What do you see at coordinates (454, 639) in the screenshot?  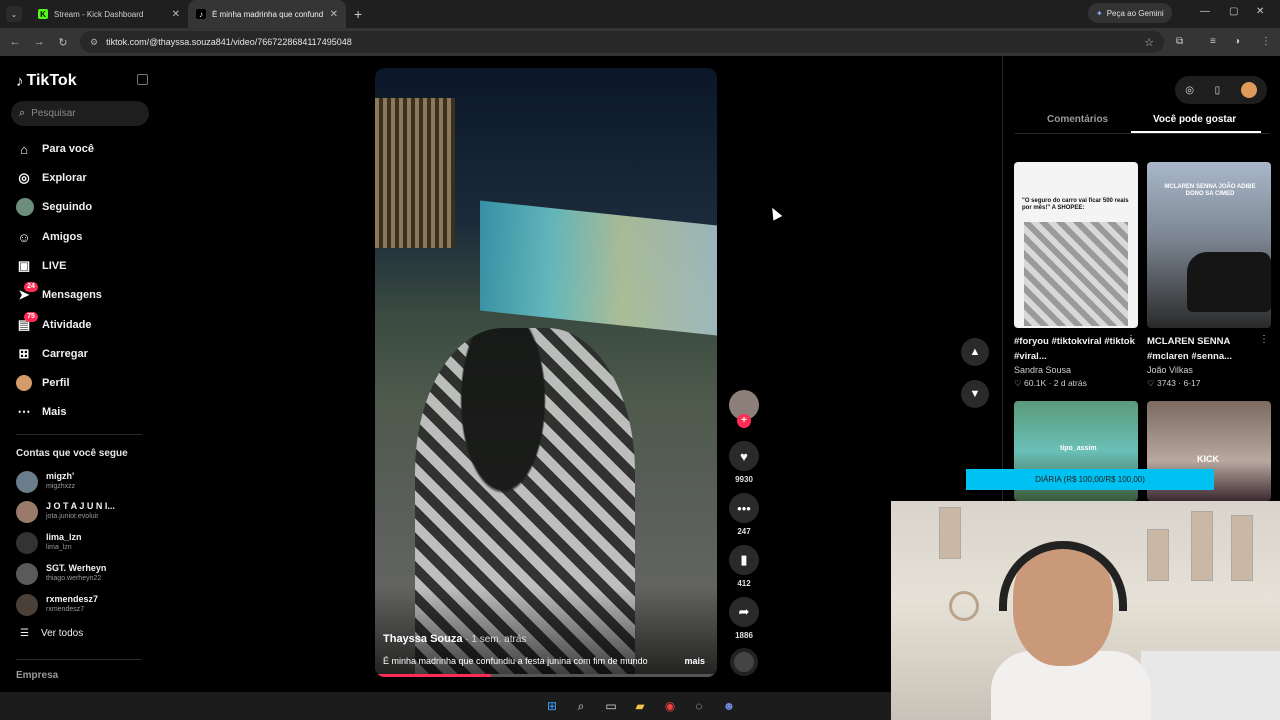 I see `video-author: Thayssa Souza · 1 sem. atrás` at bounding box center [454, 639].